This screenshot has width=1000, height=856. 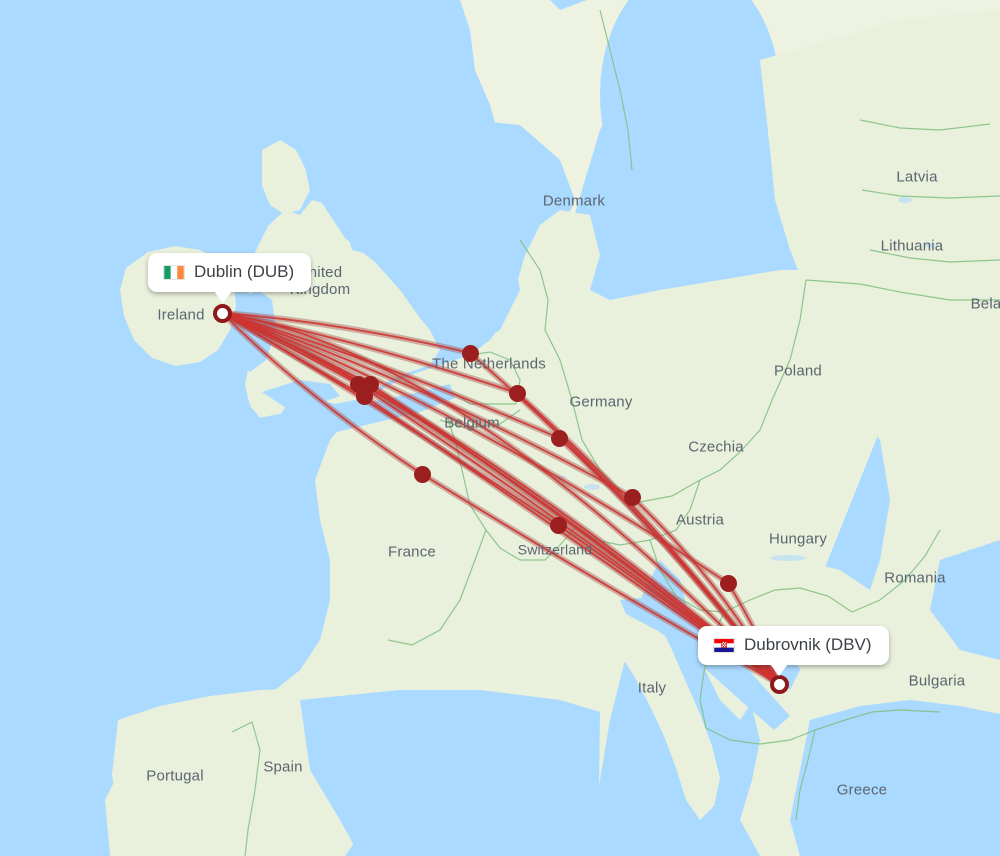 What do you see at coordinates (779, 684) in the screenshot?
I see `destination-airport-marker-dbv` at bounding box center [779, 684].